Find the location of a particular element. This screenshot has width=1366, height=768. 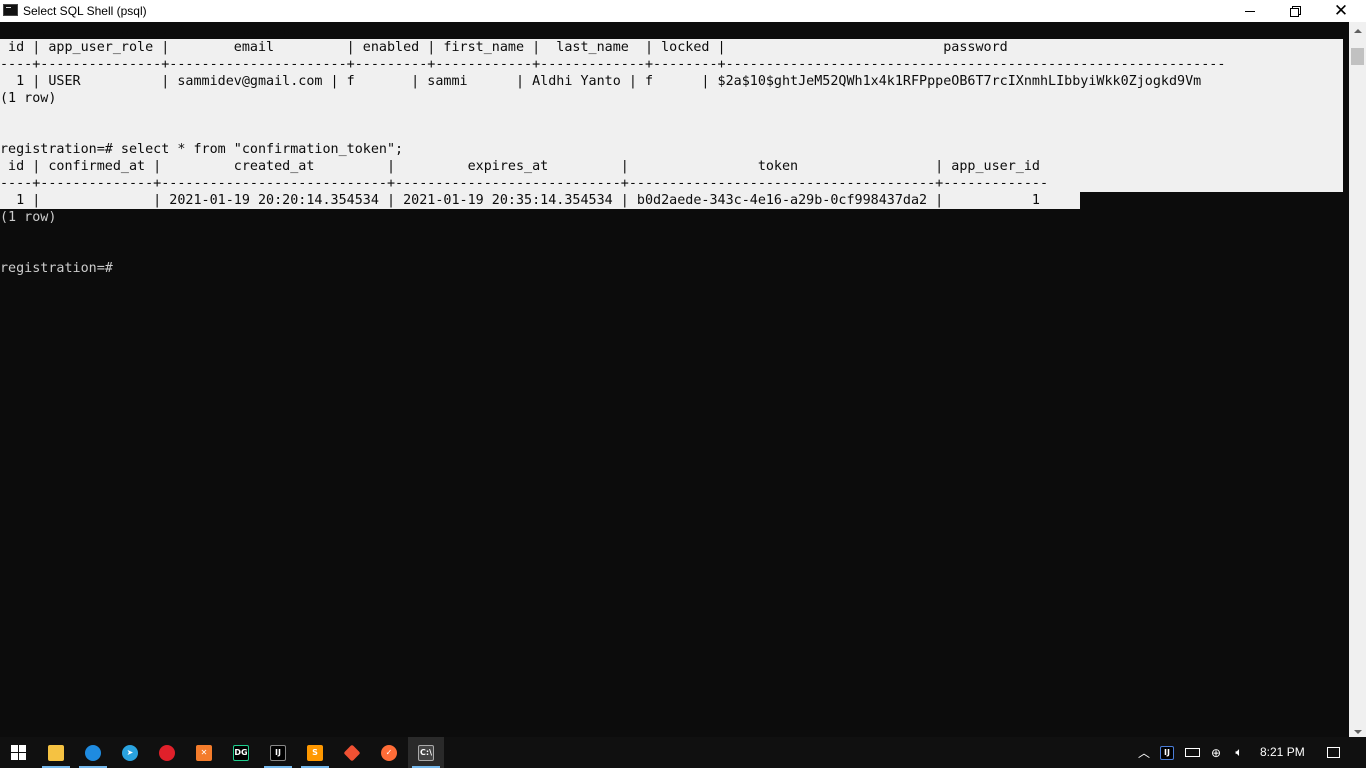

telegram-icon: ➤ is located at coordinates (130, 752).